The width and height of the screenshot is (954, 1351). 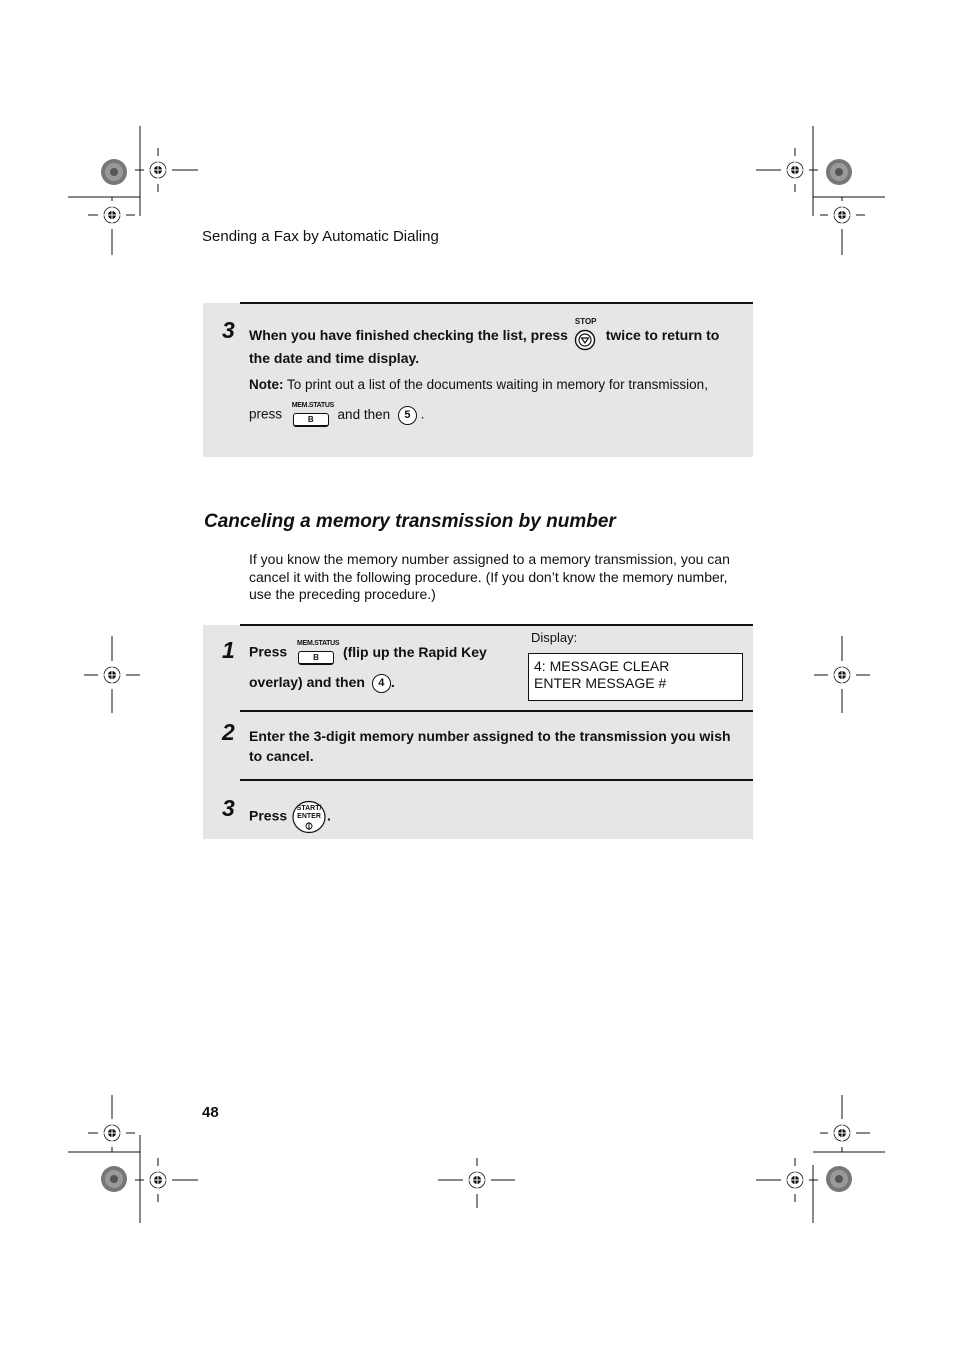 I want to click on digit-key-4: 4, so click(x=381, y=683).